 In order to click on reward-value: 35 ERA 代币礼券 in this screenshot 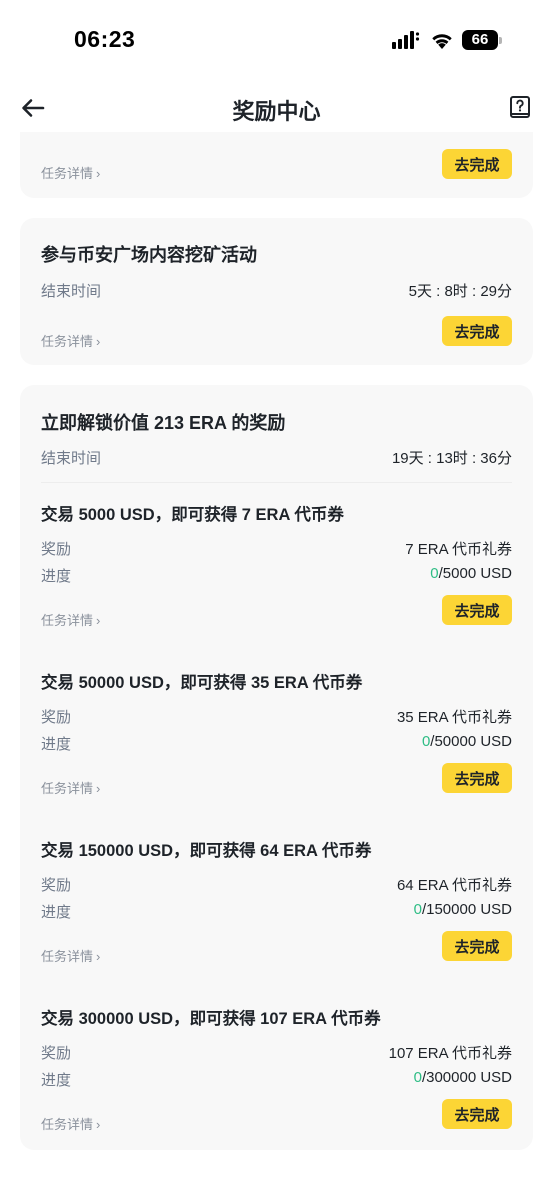, I will do `click(454, 717)`.